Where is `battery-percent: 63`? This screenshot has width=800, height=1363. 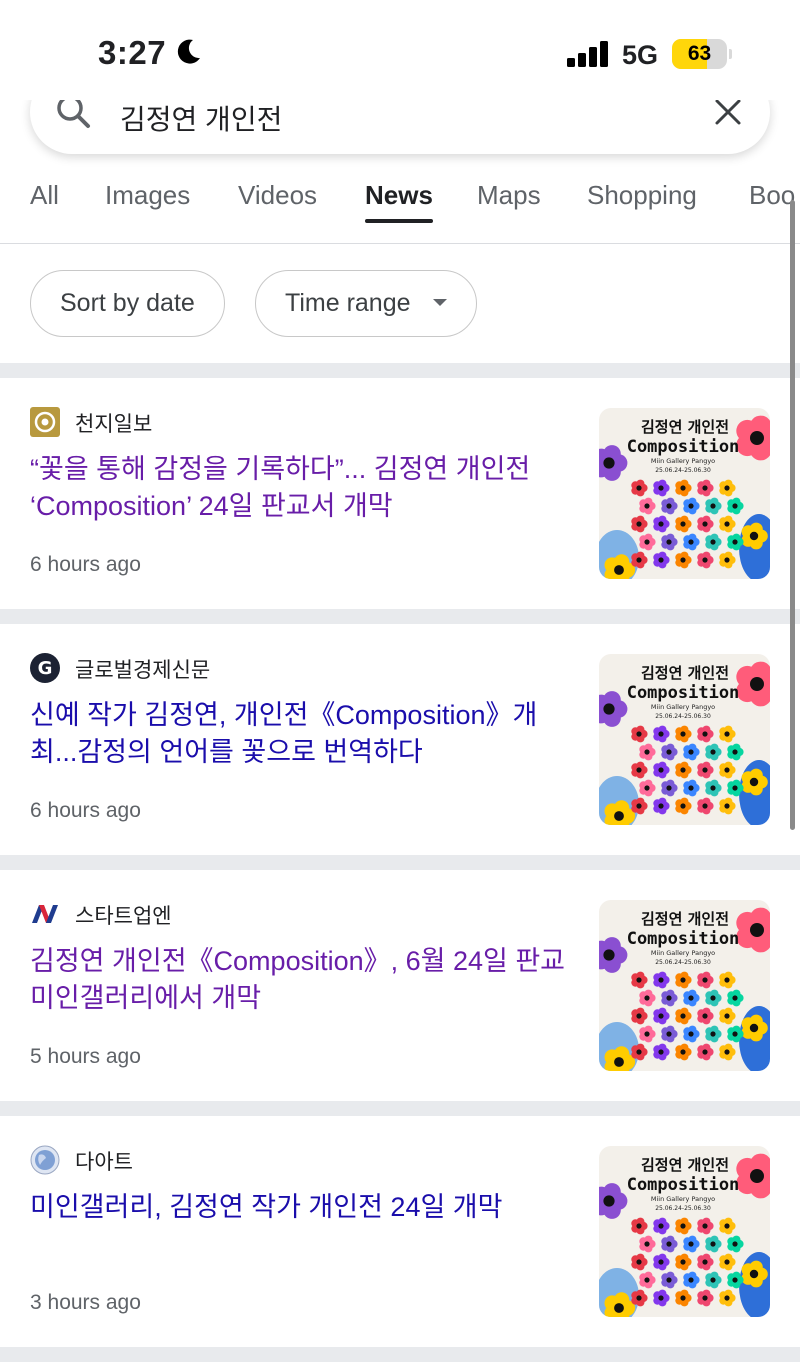
battery-percent: 63 is located at coordinates (699, 53).